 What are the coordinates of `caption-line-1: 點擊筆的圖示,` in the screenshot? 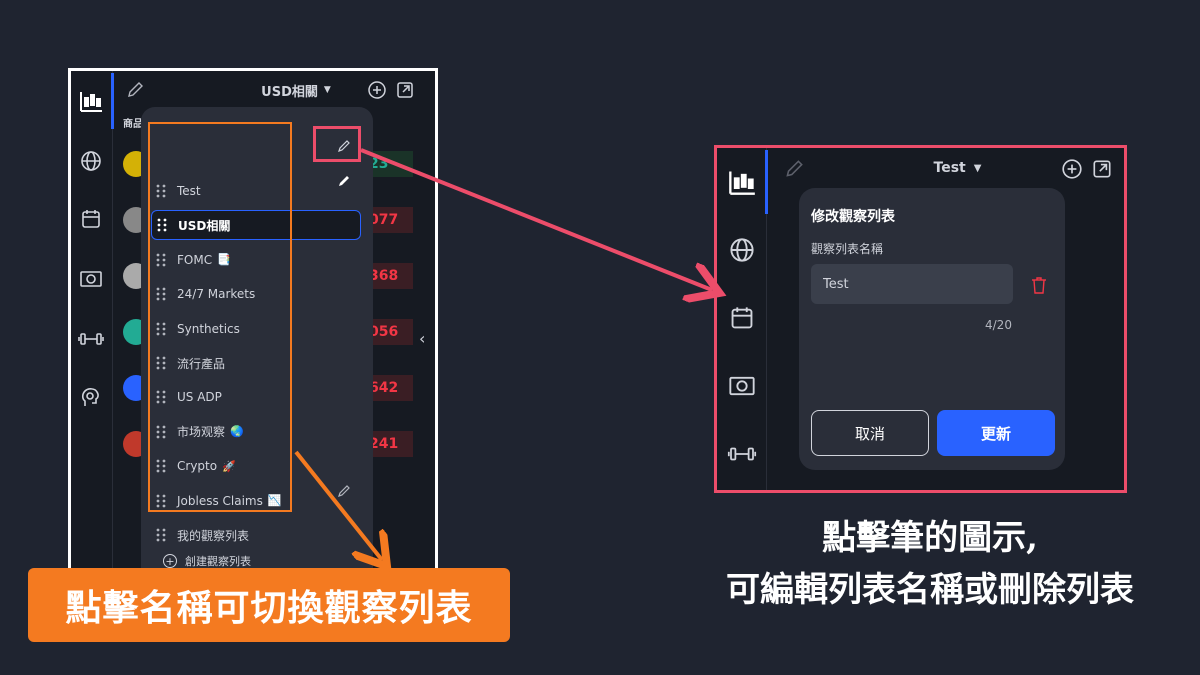 It's located at (930, 538).